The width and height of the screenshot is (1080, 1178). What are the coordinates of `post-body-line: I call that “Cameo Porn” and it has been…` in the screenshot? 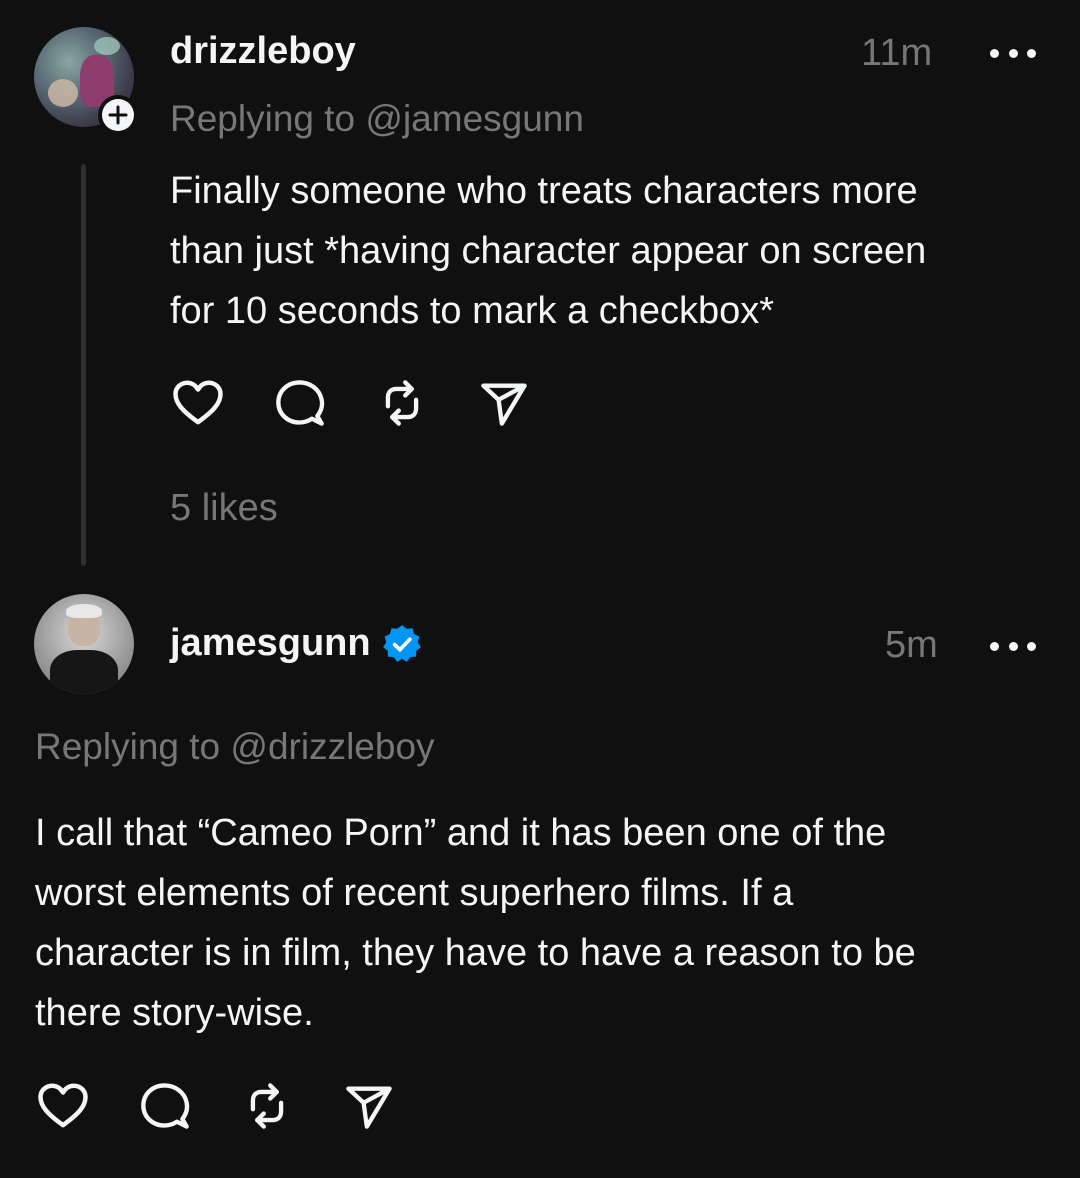 It's located at (461, 833).